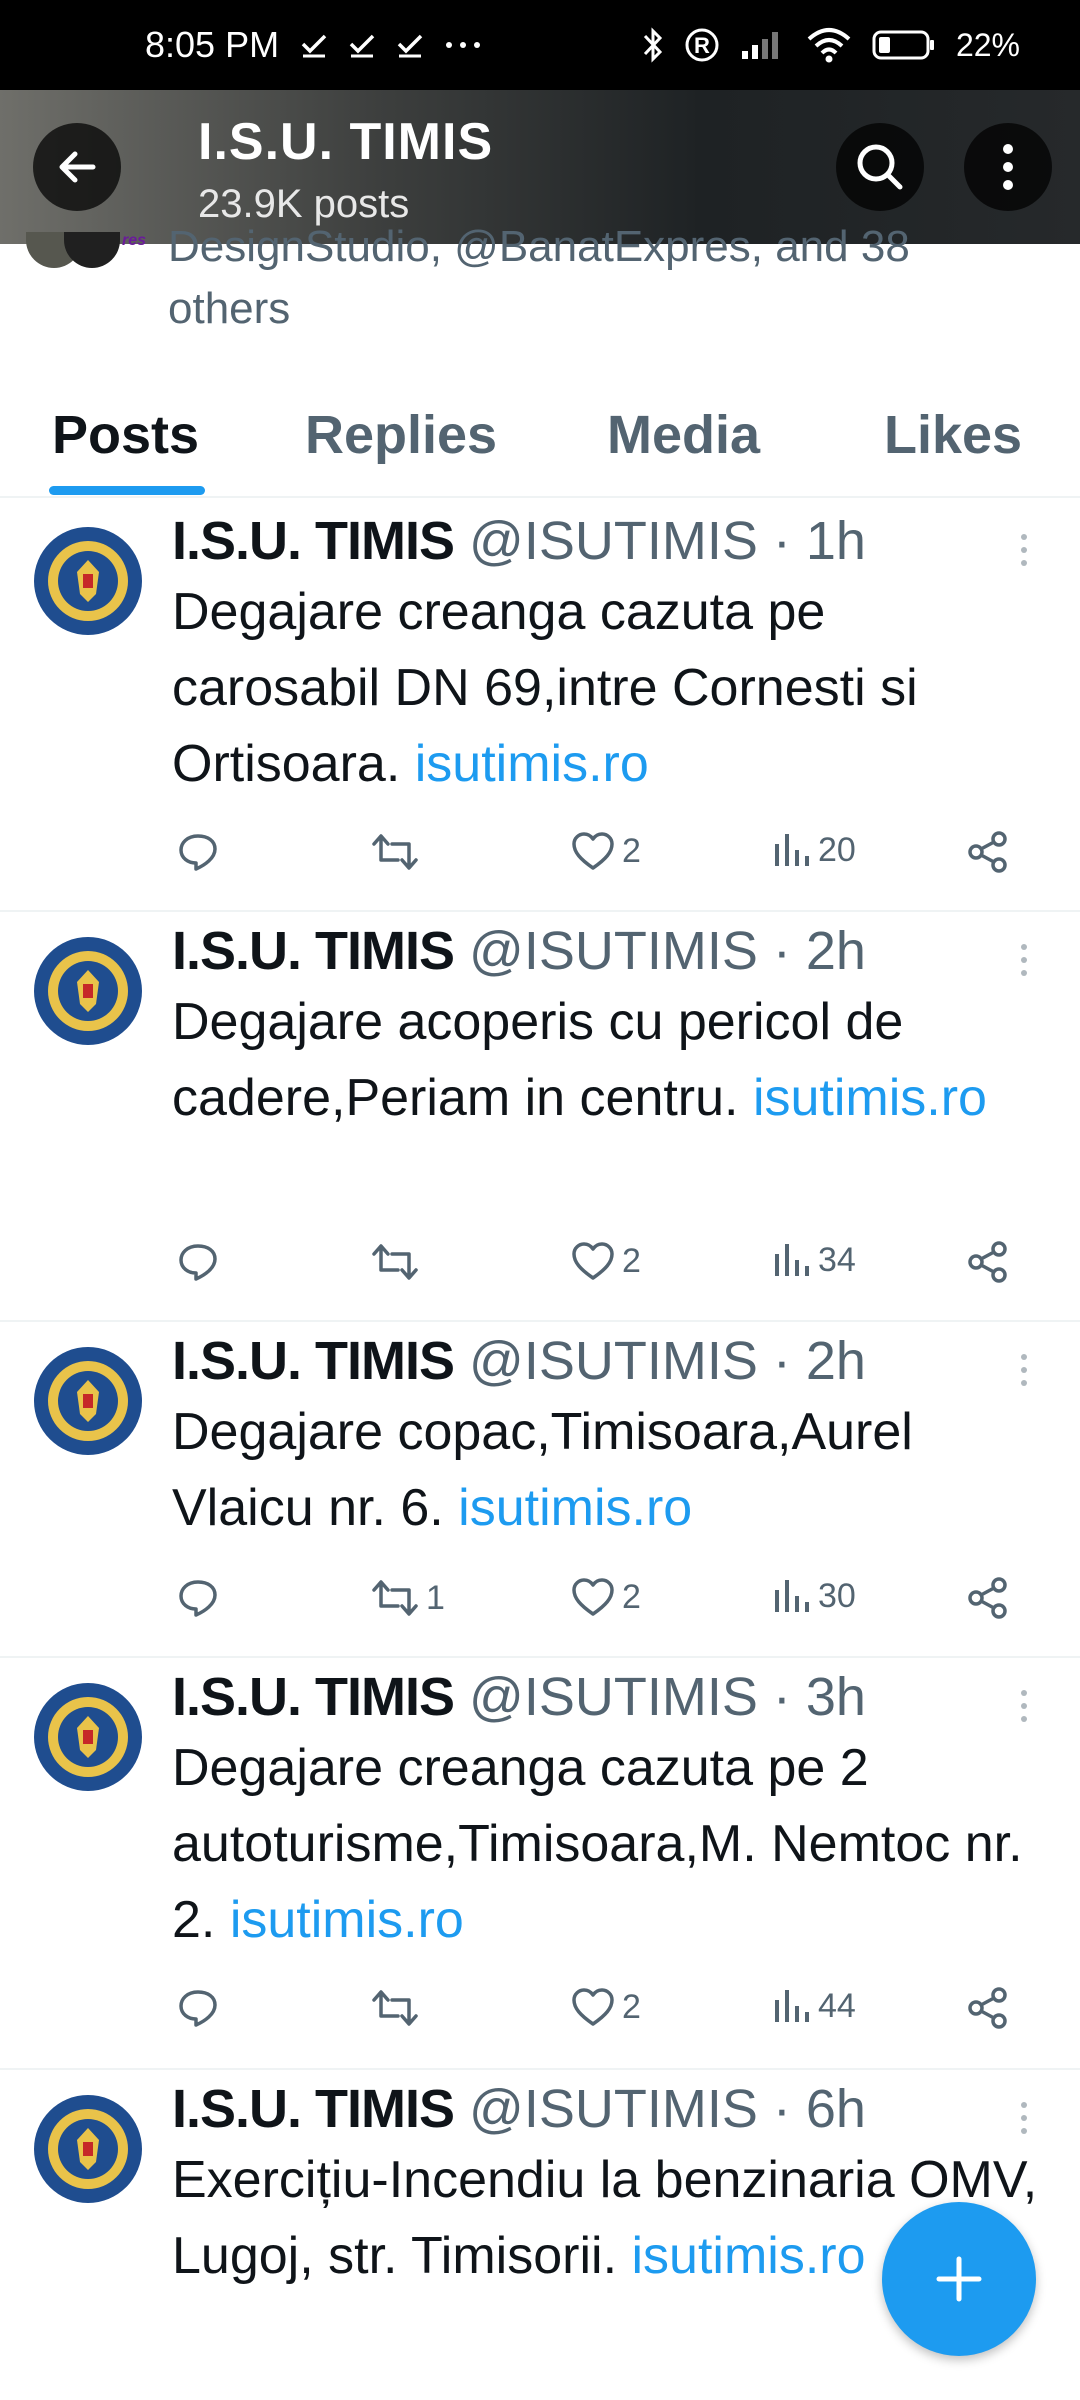 The image size is (1080, 2400). I want to click on header-title: I.S.U. TIMIS, so click(346, 142).